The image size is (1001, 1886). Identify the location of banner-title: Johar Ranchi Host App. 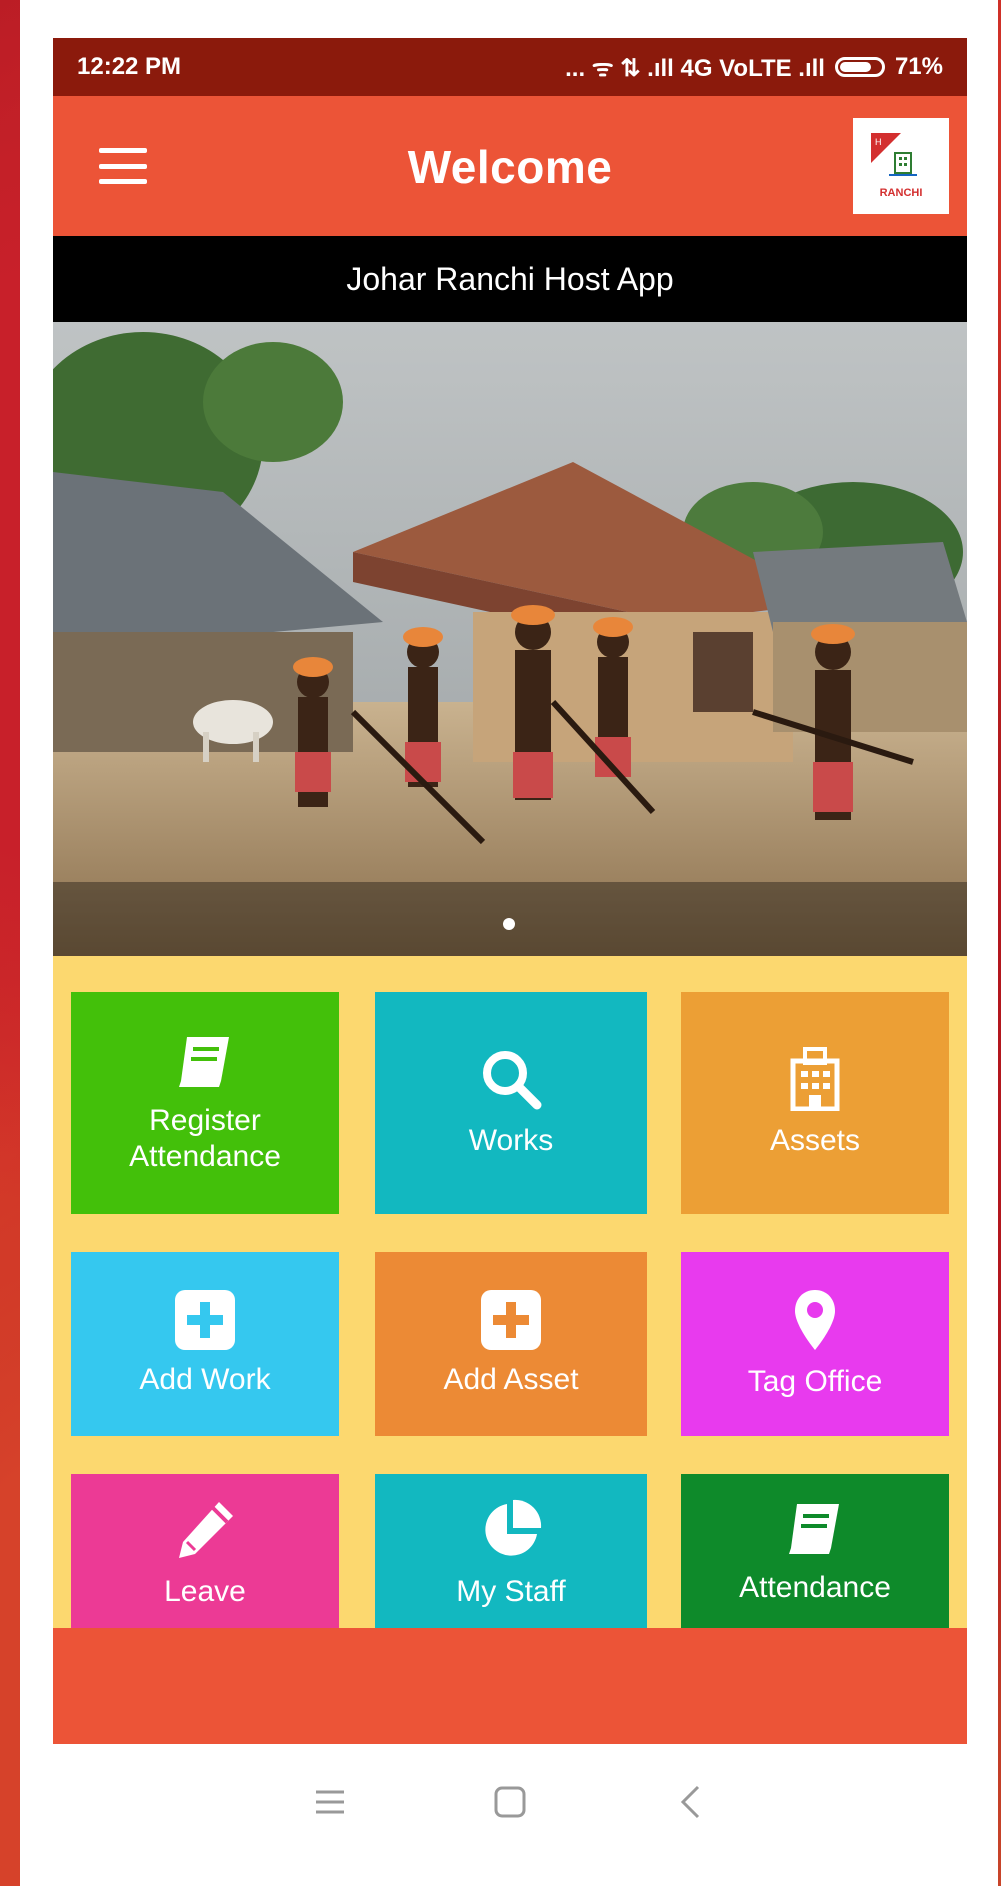
(510, 279).